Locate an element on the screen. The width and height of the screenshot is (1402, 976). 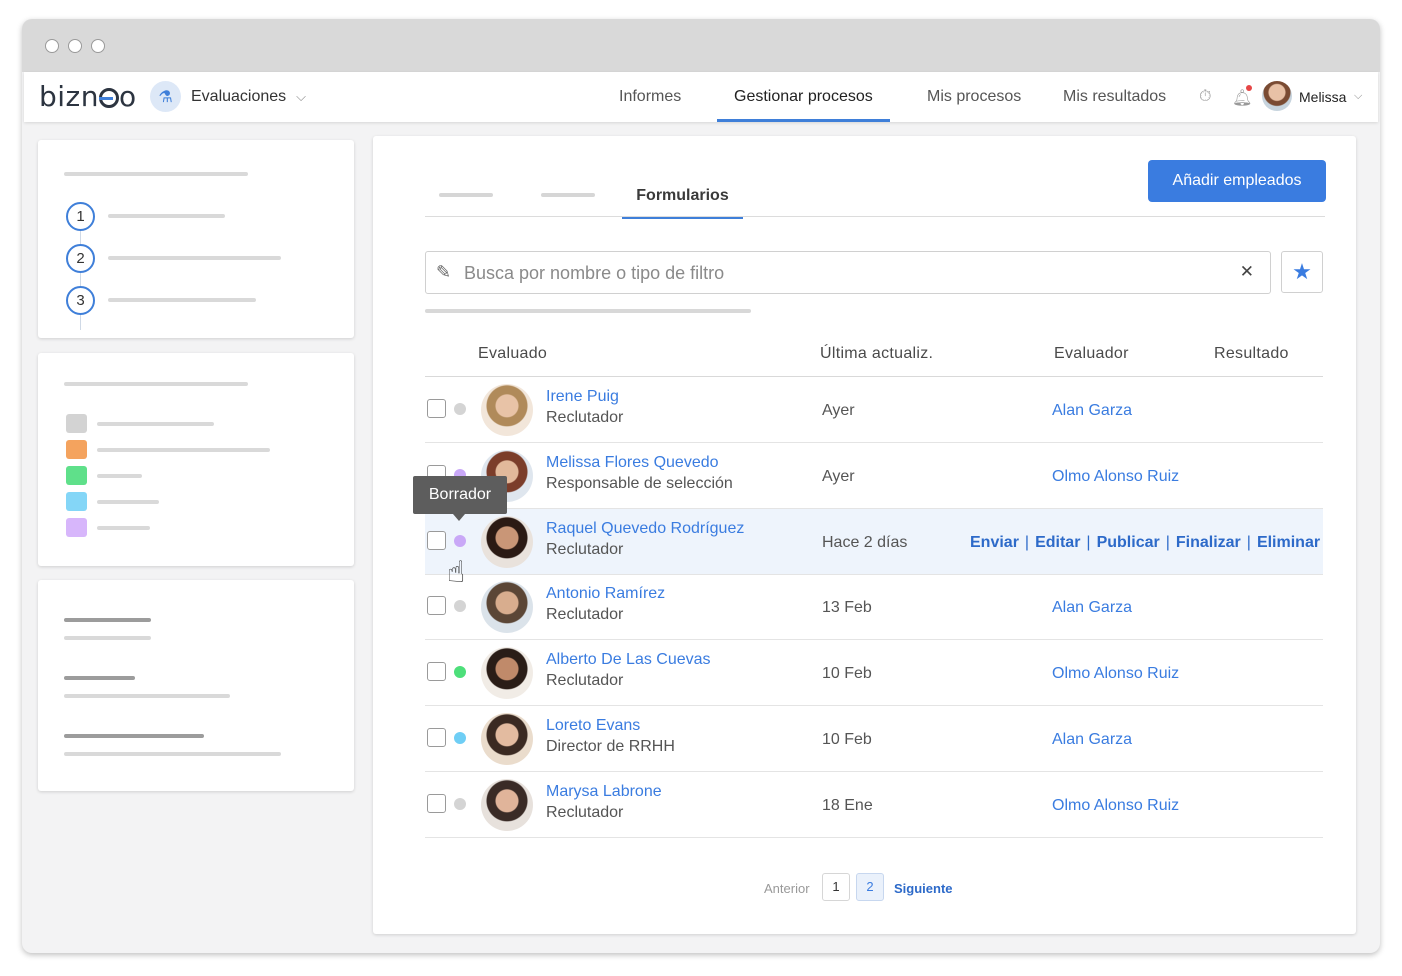
search-input is located at coordinates (844, 273).